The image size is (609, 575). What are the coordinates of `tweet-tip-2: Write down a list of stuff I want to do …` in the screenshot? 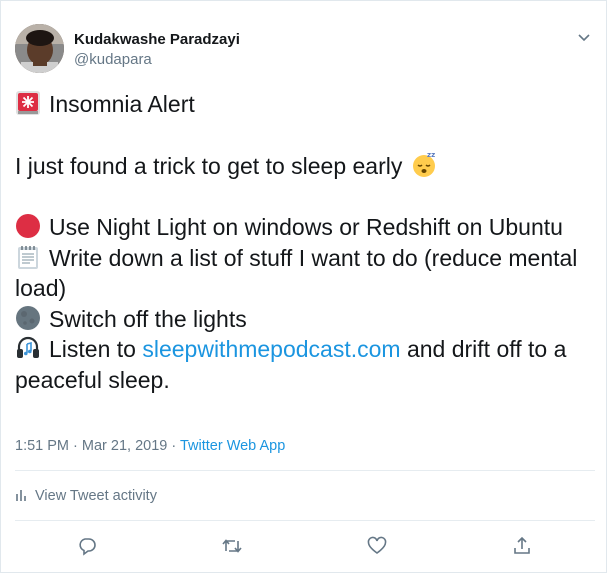 It's located at (305, 273).